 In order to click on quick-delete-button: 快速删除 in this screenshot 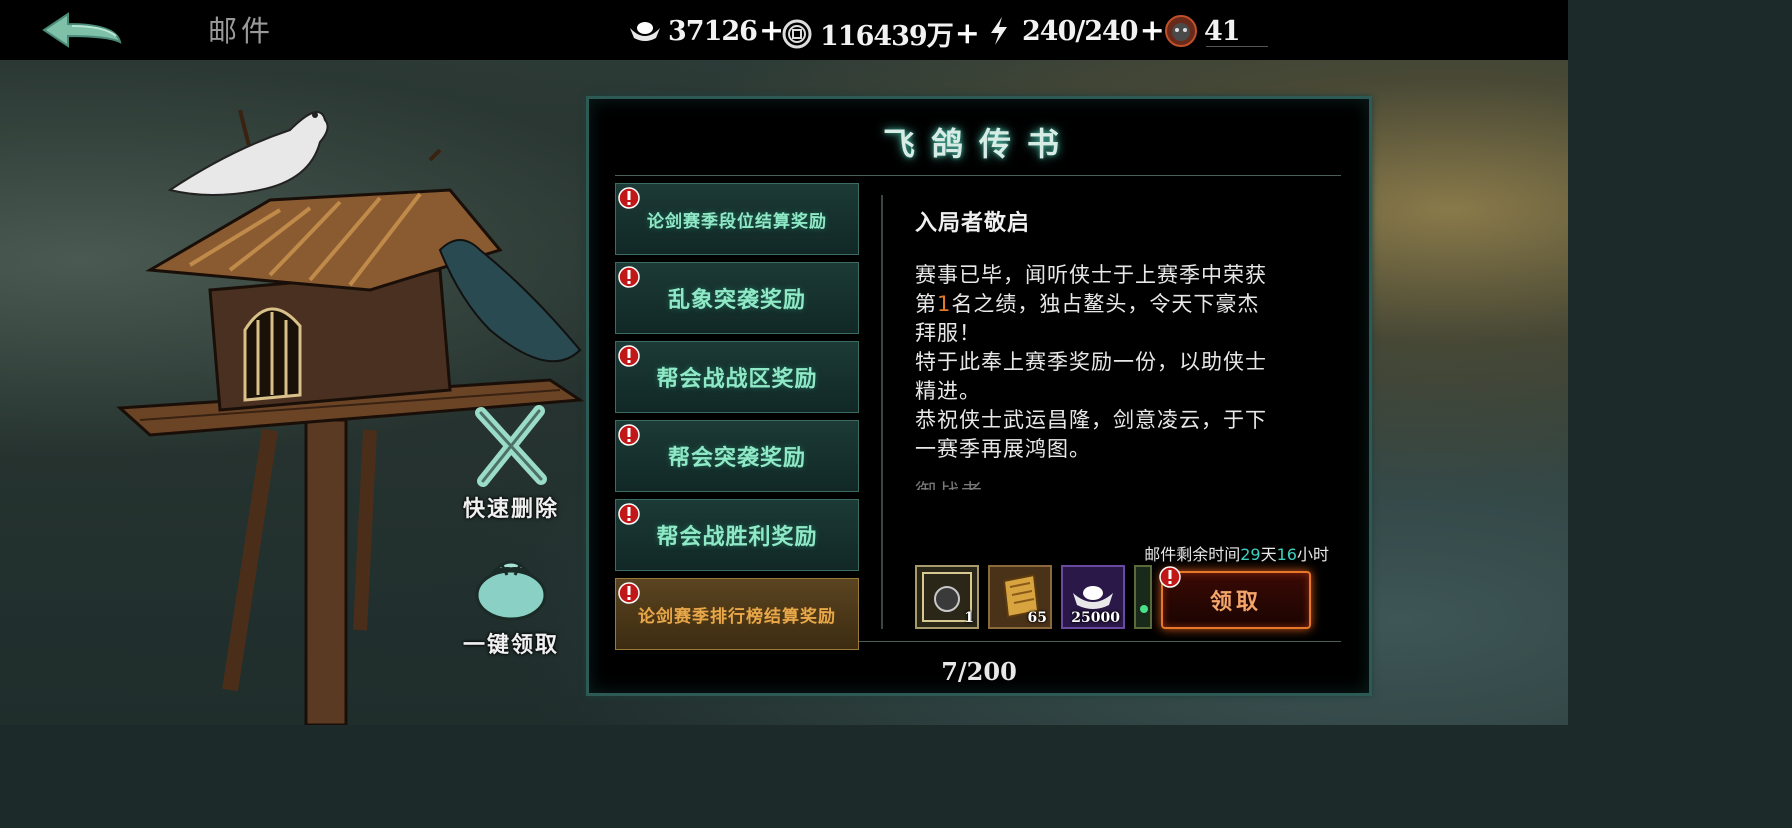, I will do `click(511, 464)`.